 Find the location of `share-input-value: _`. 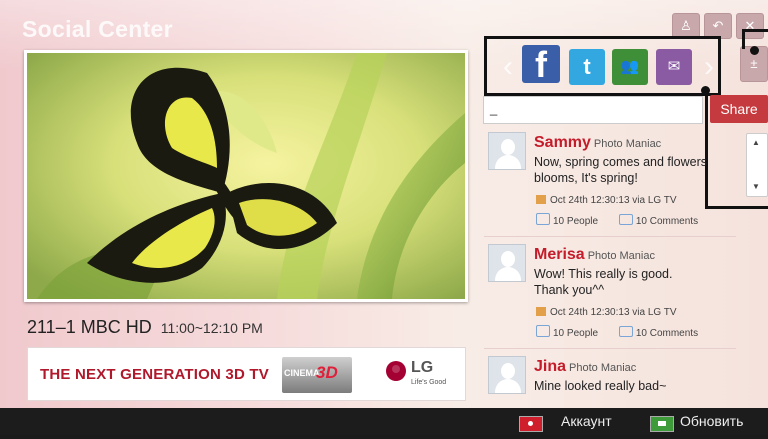

share-input-value: _ is located at coordinates (494, 108).